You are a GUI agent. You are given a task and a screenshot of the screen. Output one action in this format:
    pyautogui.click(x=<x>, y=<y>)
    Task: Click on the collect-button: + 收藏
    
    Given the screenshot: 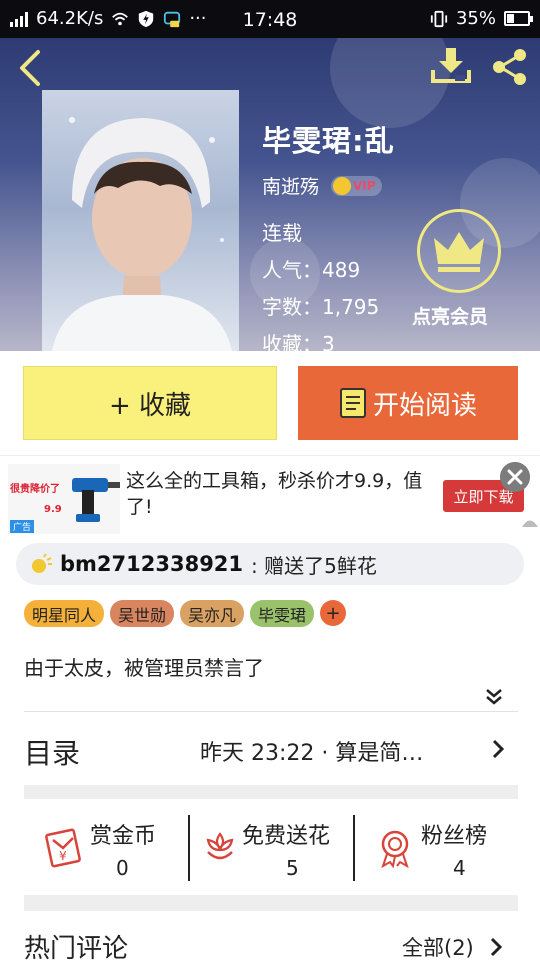 What is the action you would take?
    pyautogui.click(x=150, y=403)
    